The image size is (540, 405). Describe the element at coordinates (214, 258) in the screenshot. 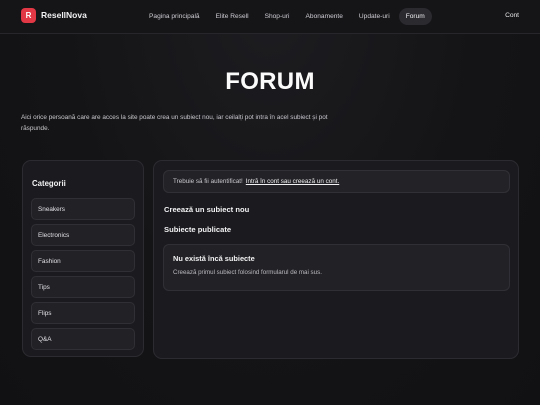

I see `empty-topics-title: Nu există încă subiecte` at that location.